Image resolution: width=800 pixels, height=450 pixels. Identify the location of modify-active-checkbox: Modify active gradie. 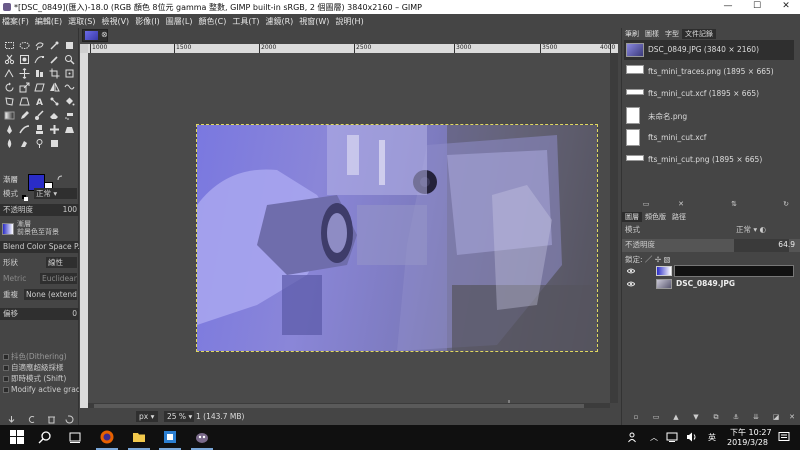
(39, 390).